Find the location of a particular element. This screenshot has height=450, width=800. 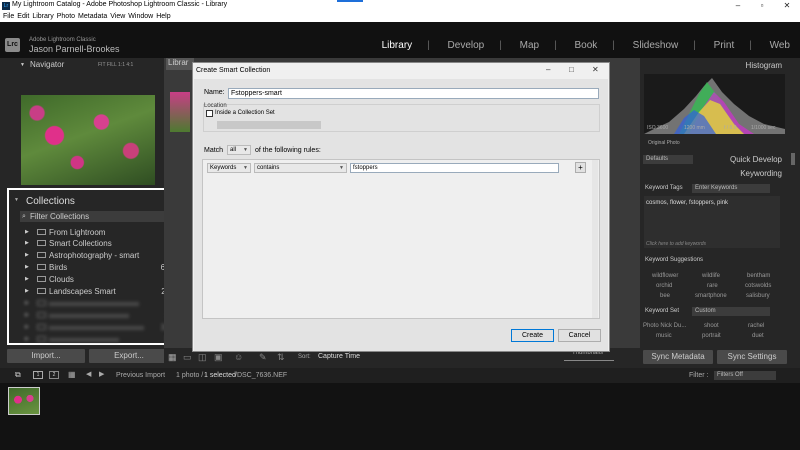

compare-view-icon: ◫ is located at coordinates (202, 357).